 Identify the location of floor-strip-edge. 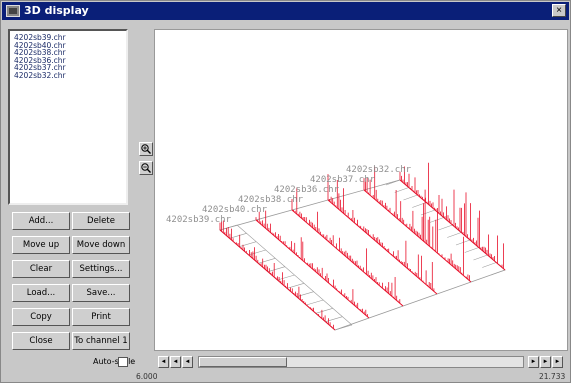
(294, 275).